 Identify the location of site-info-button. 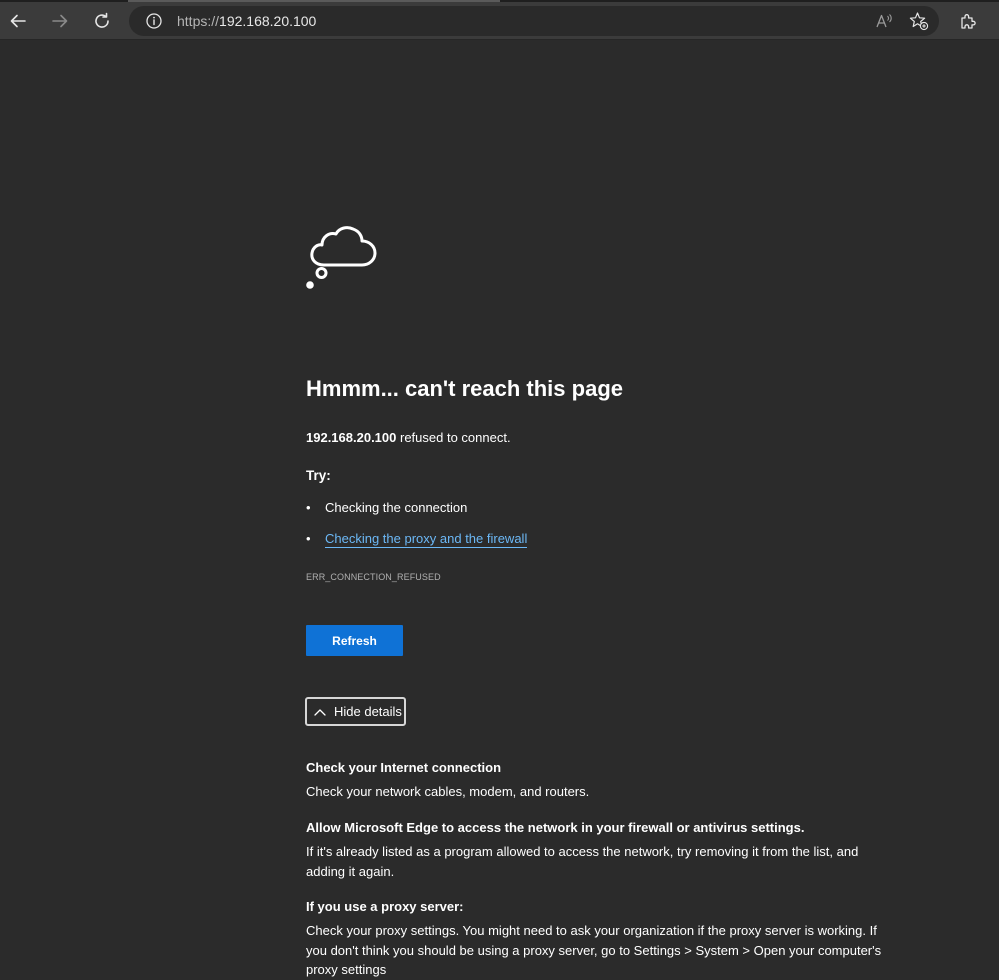
(154, 21).